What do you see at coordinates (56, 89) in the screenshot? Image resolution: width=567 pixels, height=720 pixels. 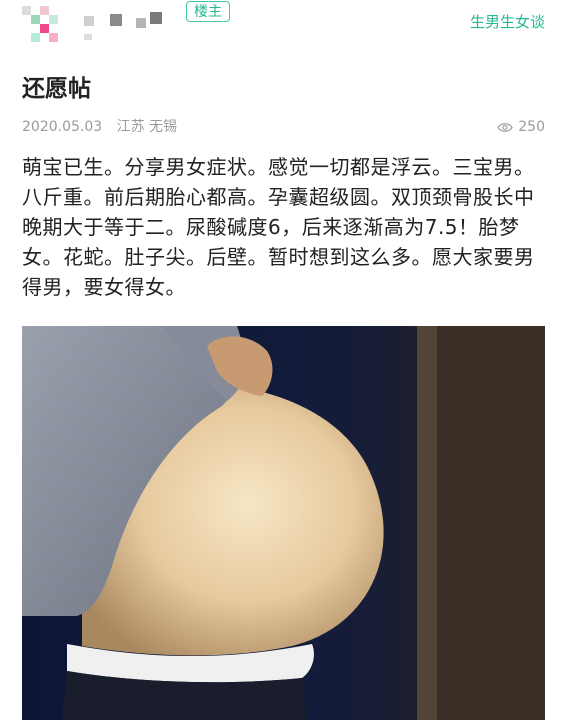 I see `post-title: 还愿帖` at bounding box center [56, 89].